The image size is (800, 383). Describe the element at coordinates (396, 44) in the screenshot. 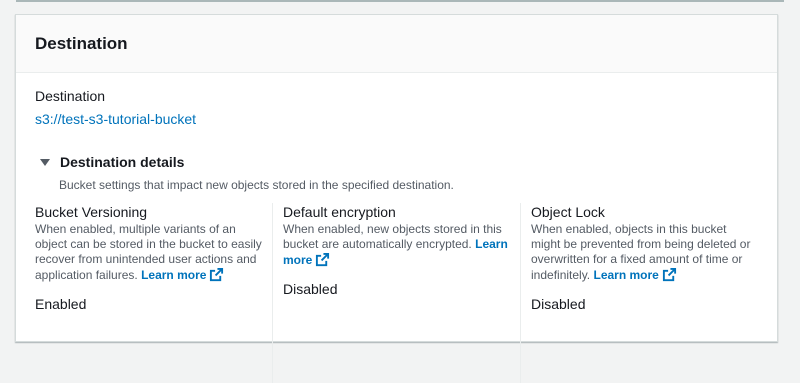

I see `panel-header: Destination` at that location.